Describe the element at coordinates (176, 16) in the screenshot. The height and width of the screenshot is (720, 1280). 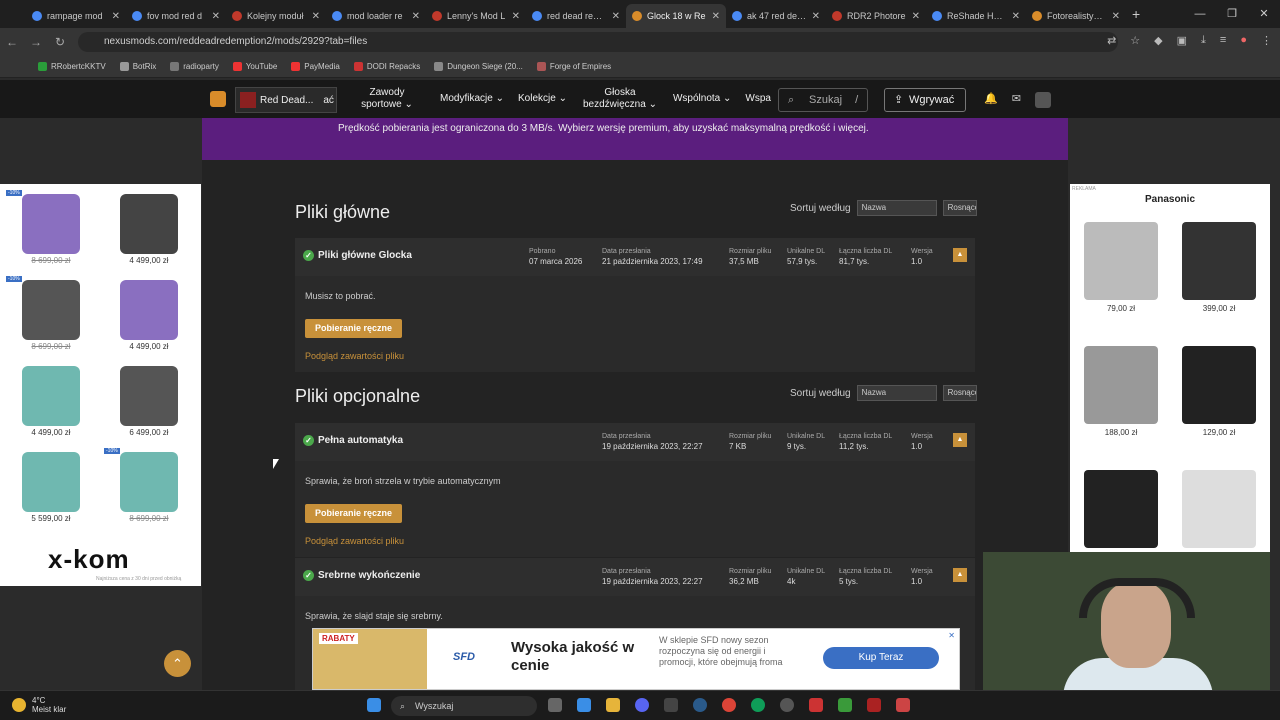
I see `browser-tab: fov mod red d ✕` at that location.